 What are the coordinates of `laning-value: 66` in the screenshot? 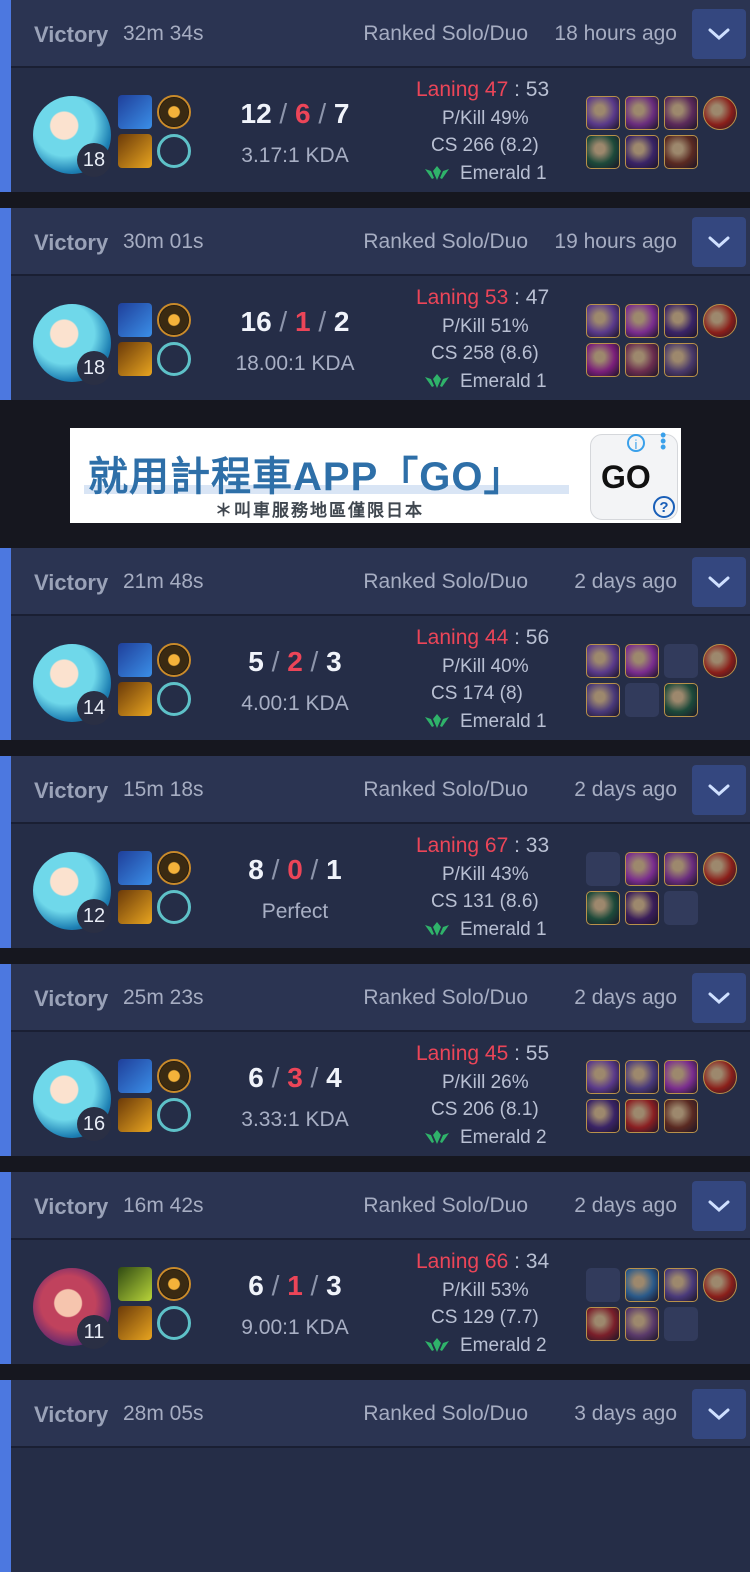 It's located at (496, 1261).